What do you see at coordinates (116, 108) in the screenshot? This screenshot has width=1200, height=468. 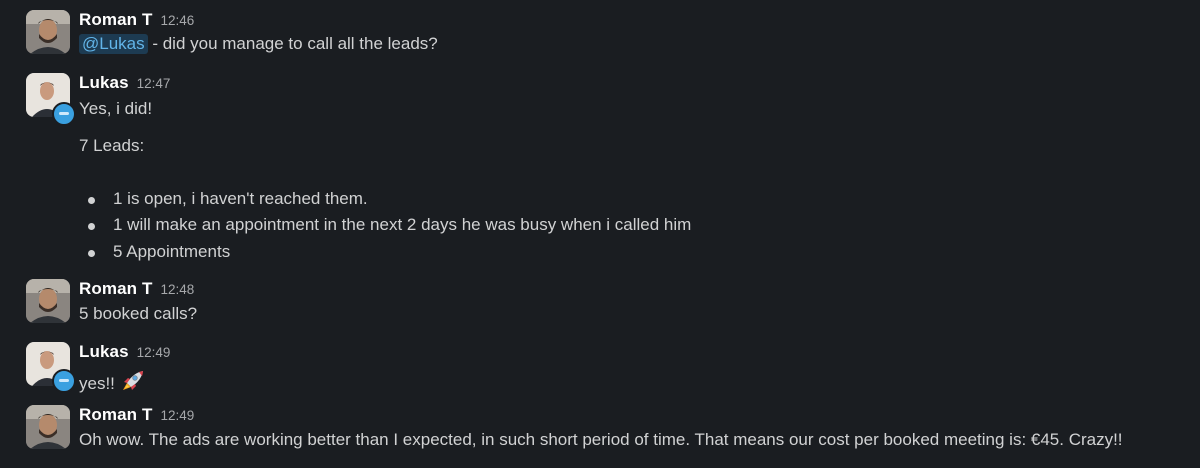 I see `message-text: Yes, i did!` at bounding box center [116, 108].